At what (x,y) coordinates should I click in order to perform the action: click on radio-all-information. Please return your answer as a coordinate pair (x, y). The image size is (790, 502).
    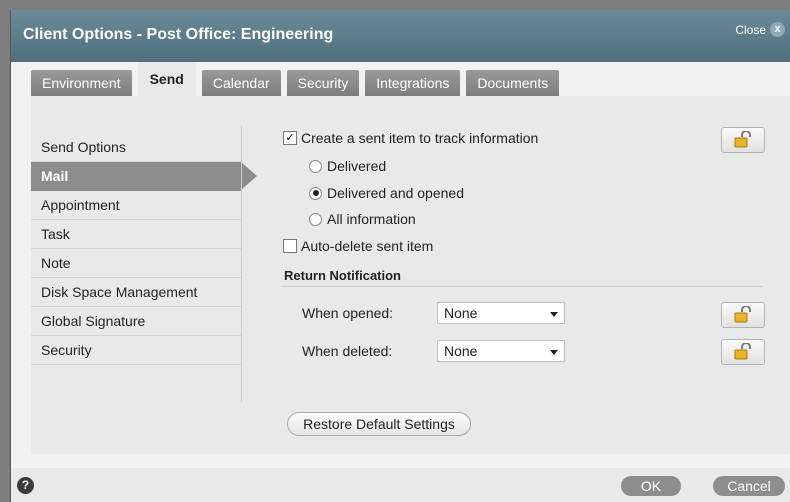
    Looking at the image, I should click on (315, 219).